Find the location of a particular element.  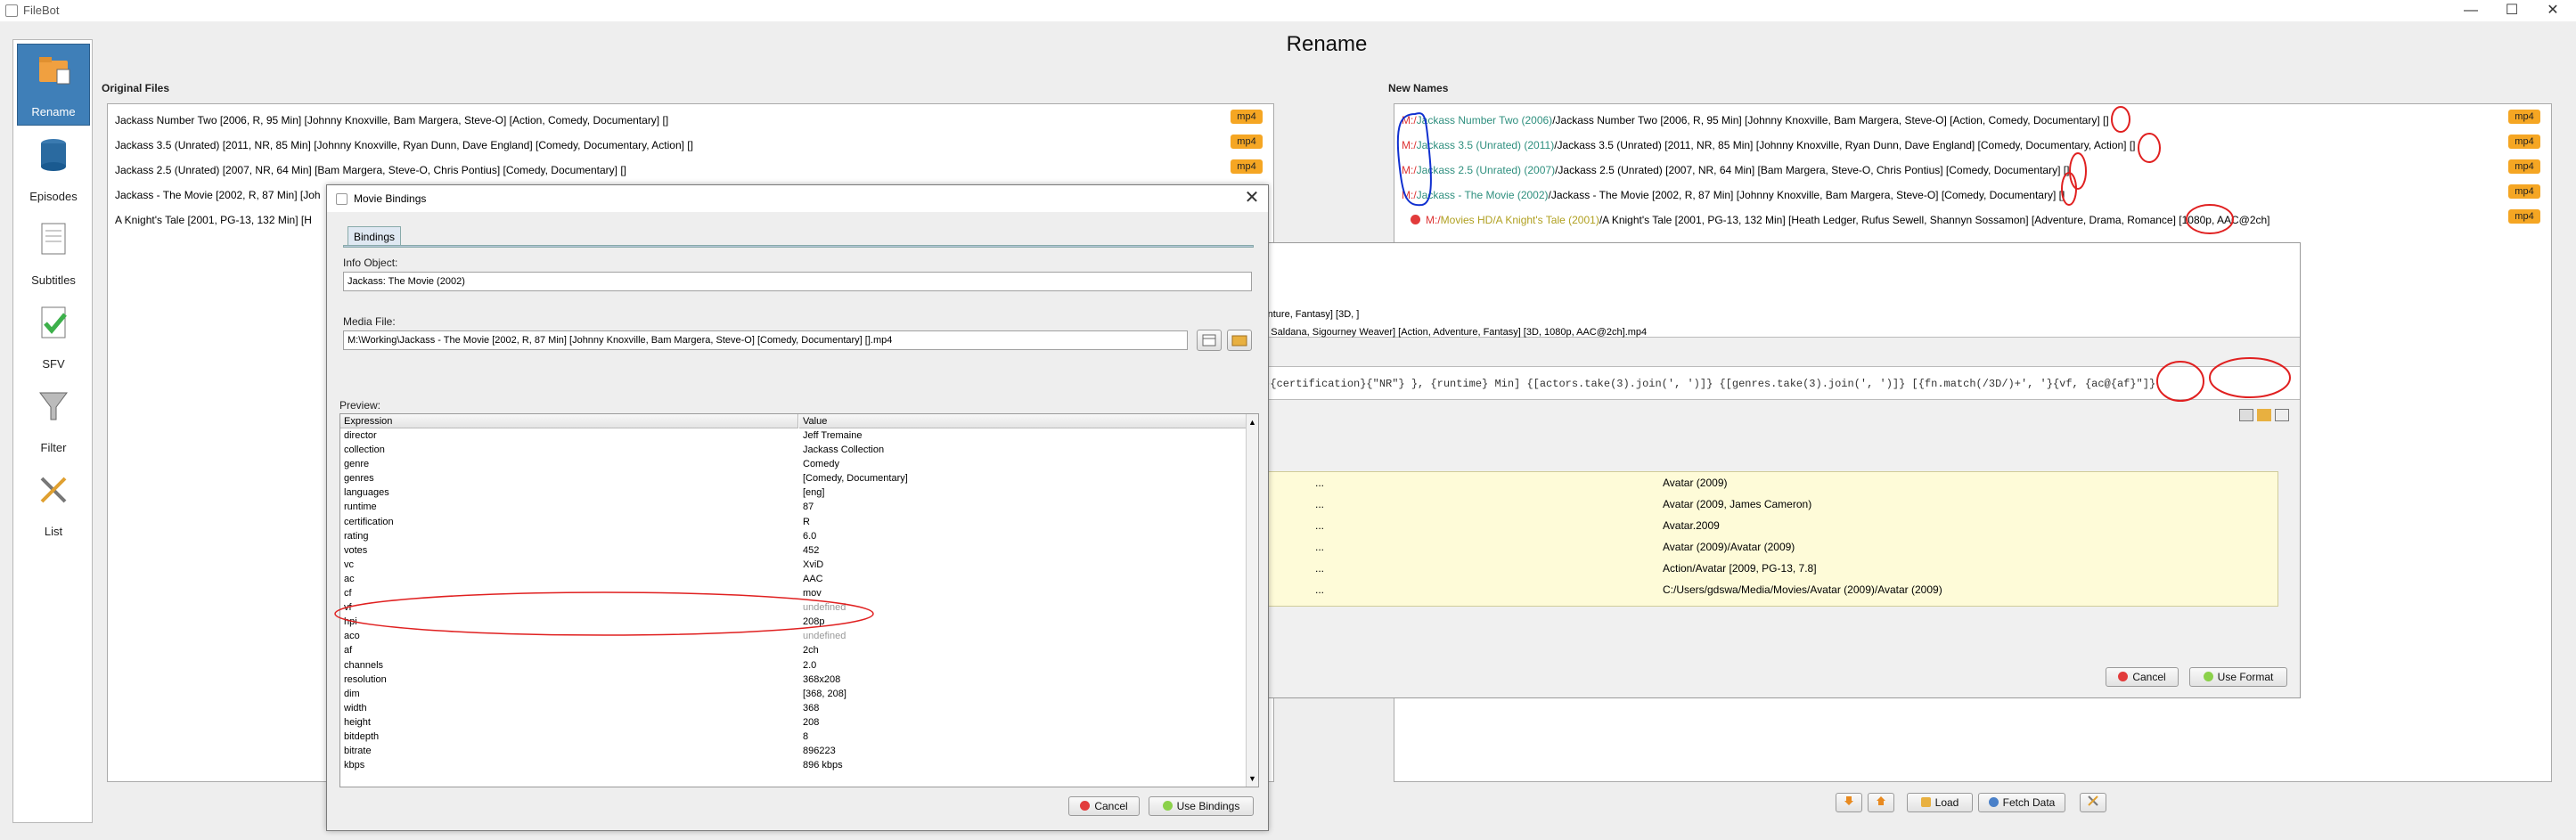

table-row: genres [Comedy, Documentary] is located at coordinates (793, 478).